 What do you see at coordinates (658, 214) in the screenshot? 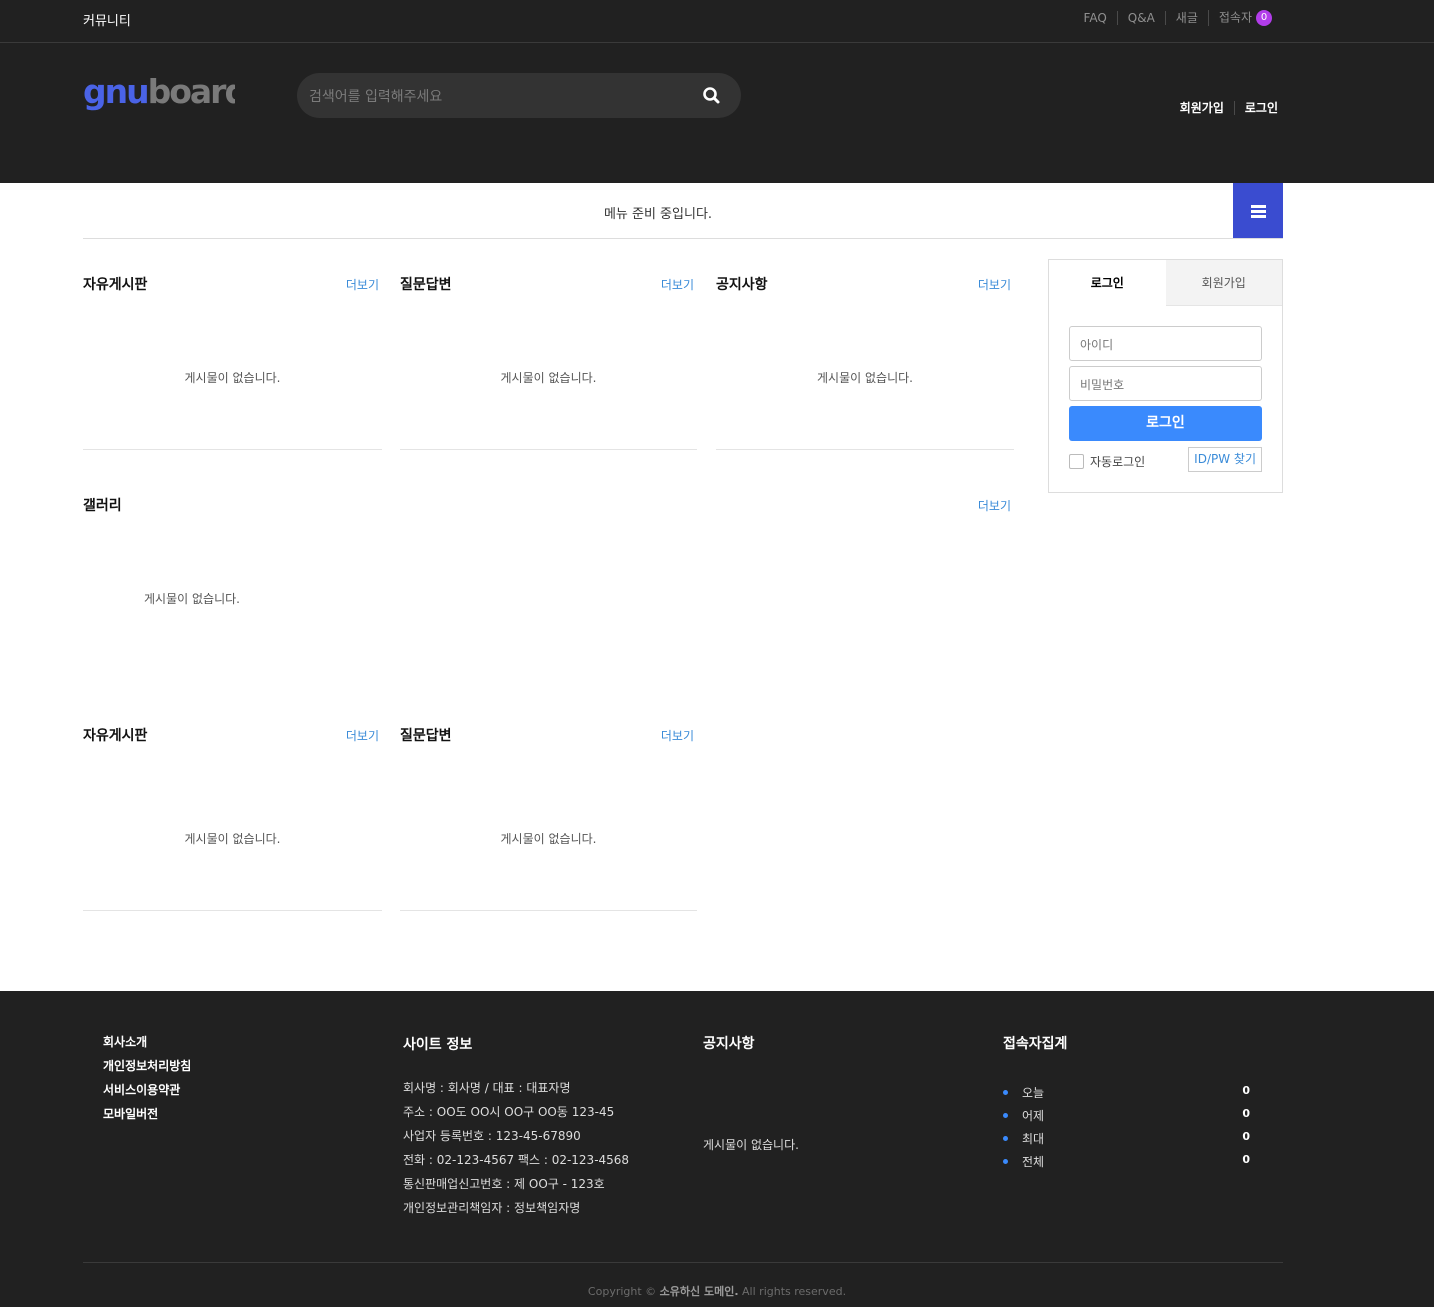
I see `menu-placeholder-message: 메뉴 준비 중입니다.` at bounding box center [658, 214].